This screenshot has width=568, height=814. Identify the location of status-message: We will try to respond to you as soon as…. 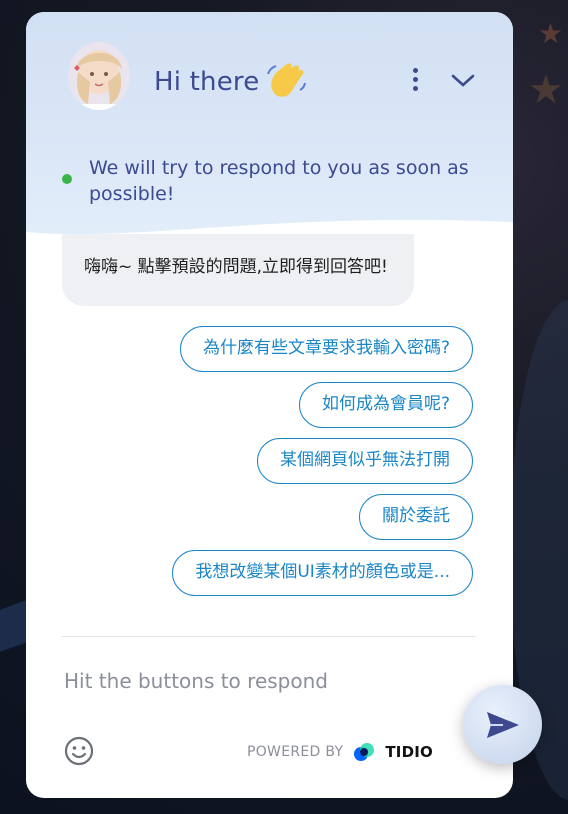
(279, 181).